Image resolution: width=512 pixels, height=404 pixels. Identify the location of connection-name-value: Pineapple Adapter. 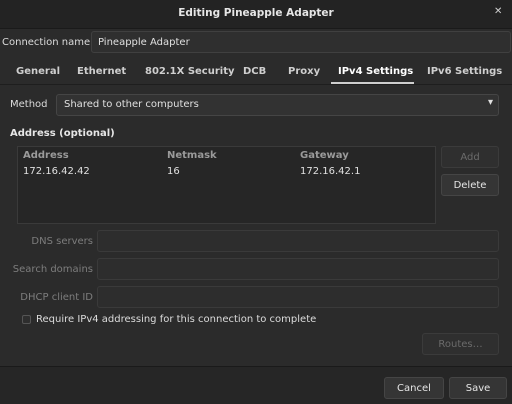
(144, 42).